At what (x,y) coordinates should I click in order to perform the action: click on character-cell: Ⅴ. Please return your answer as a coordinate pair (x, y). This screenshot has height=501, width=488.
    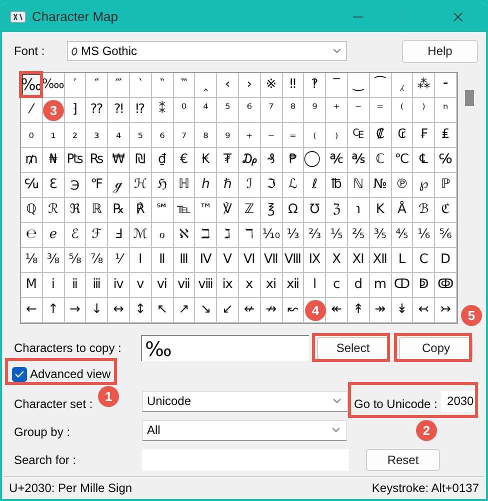
    Looking at the image, I should click on (228, 260).